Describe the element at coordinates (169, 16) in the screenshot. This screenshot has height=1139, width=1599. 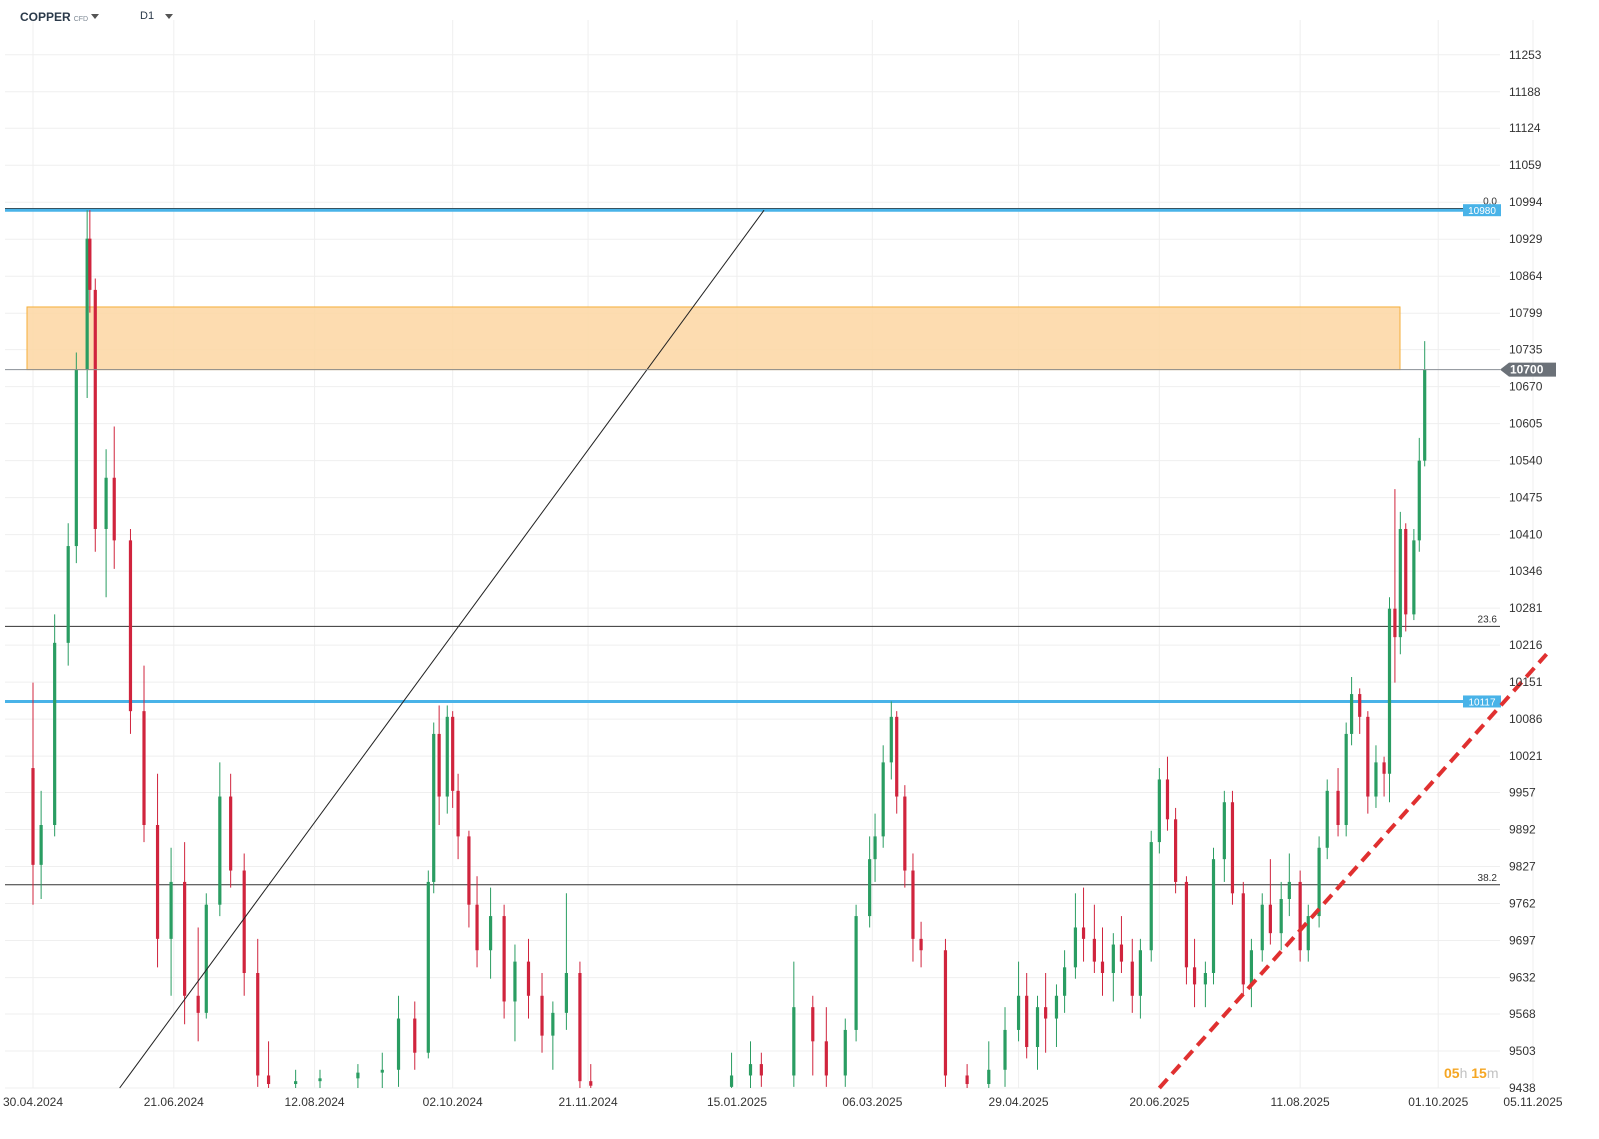
I see `timeframe-dropdown-icon` at that location.